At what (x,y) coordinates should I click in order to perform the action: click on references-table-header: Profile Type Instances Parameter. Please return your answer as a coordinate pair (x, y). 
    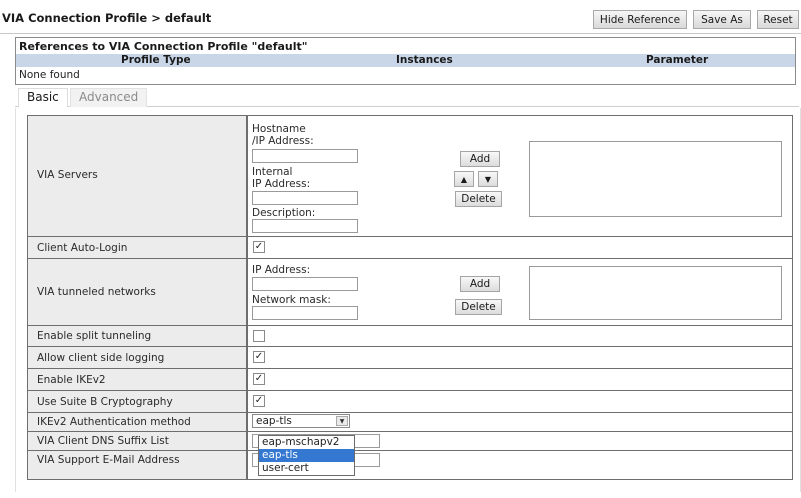
    Looking at the image, I should click on (405, 60).